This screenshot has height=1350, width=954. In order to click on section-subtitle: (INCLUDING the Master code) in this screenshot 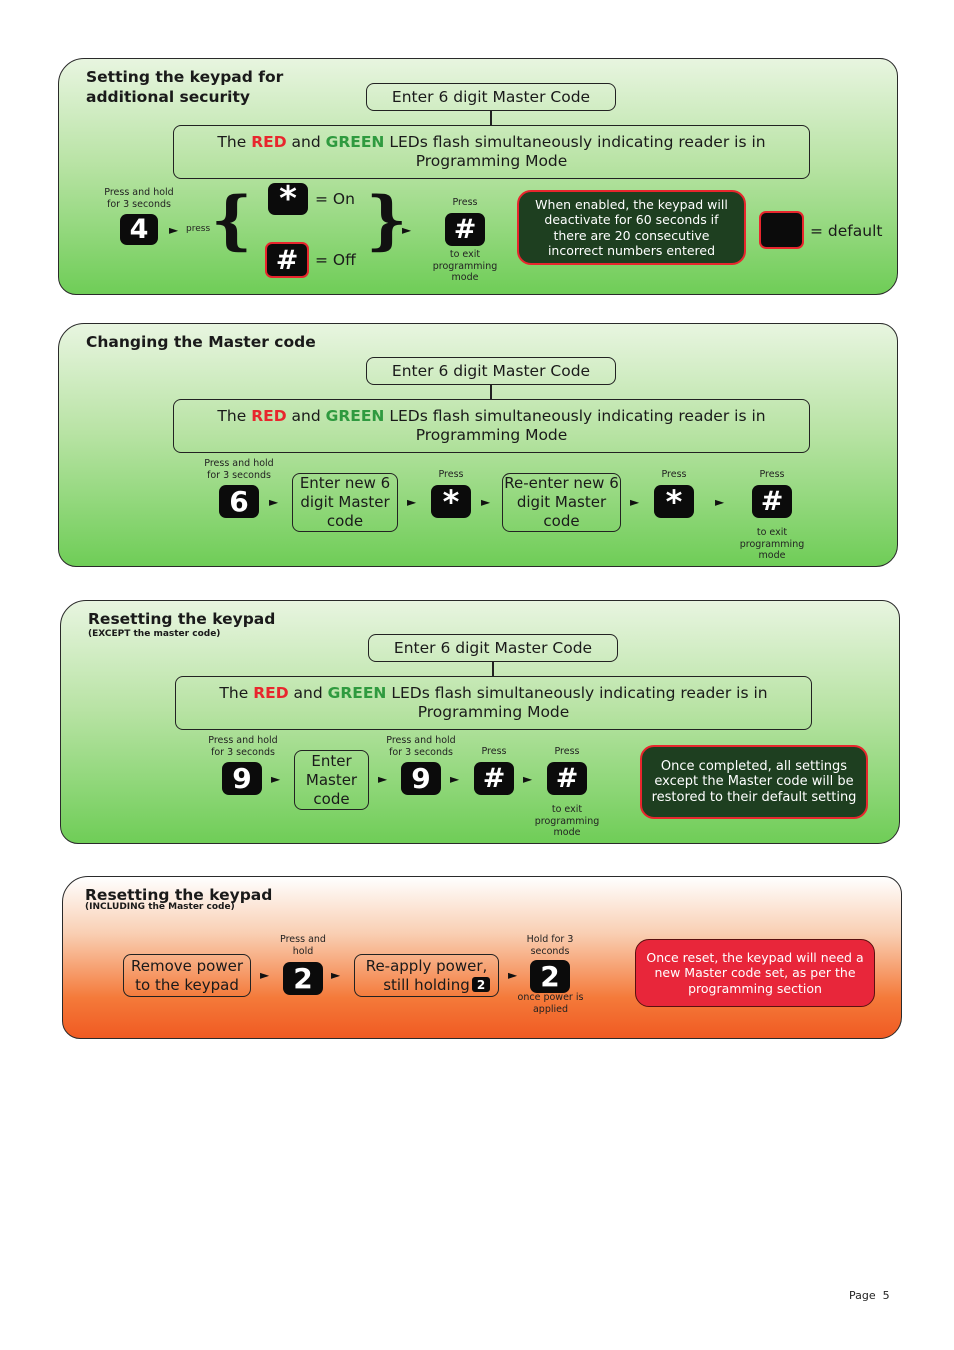, I will do `click(160, 907)`.